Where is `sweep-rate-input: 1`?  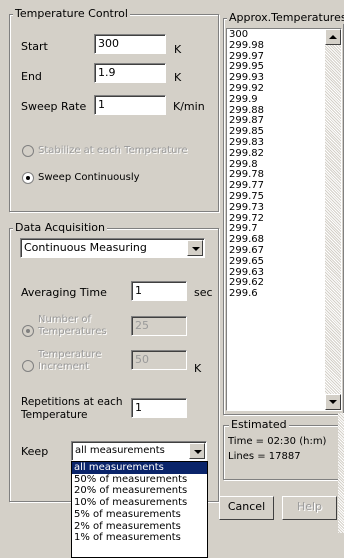
sweep-rate-input: 1 is located at coordinates (130, 105).